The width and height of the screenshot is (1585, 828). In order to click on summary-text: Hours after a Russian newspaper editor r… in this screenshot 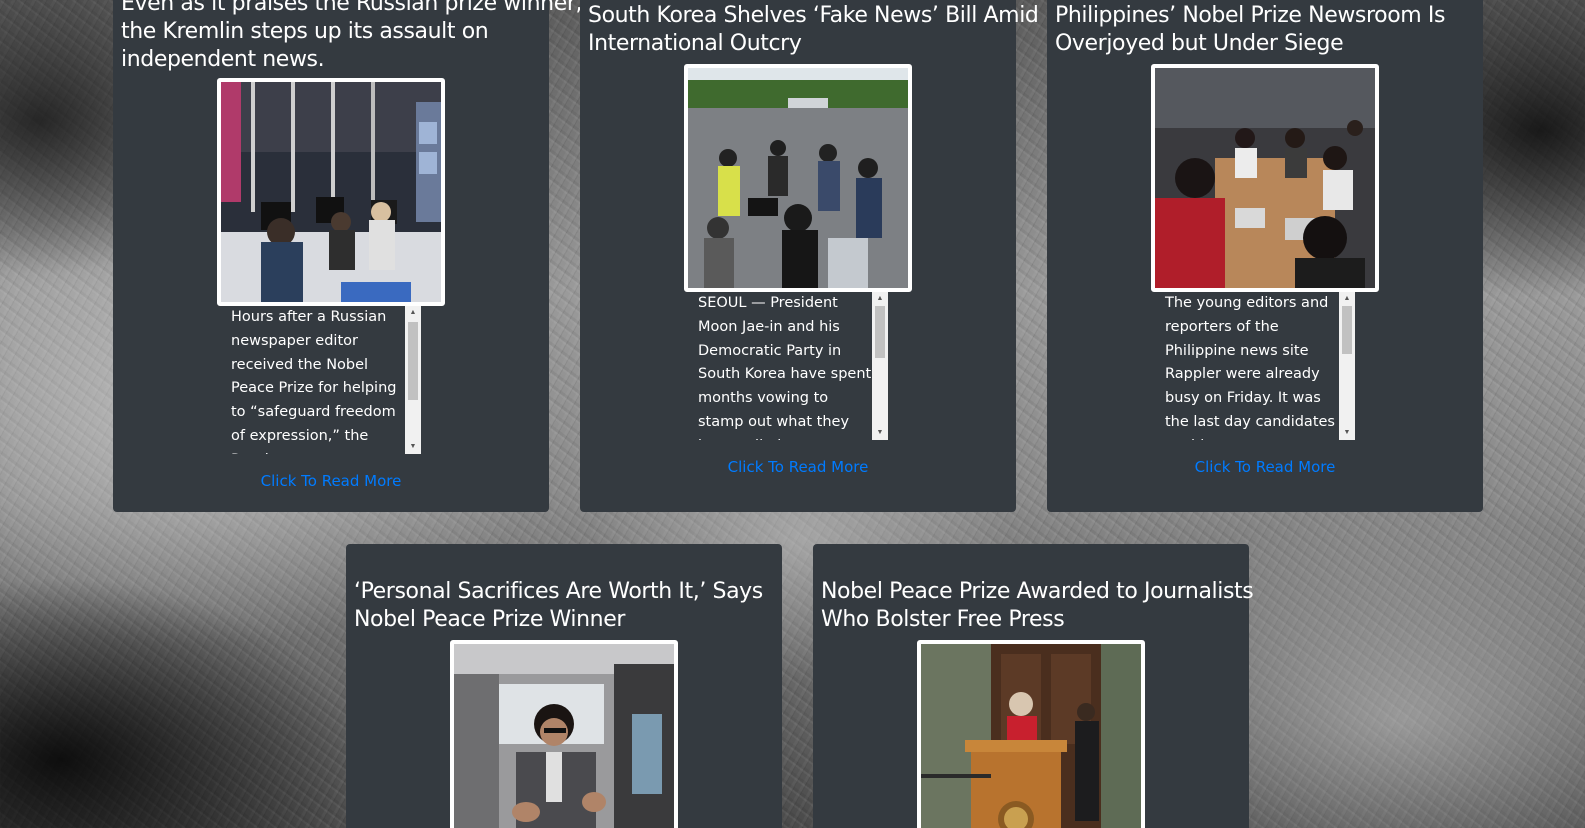, I will do `click(314, 381)`.